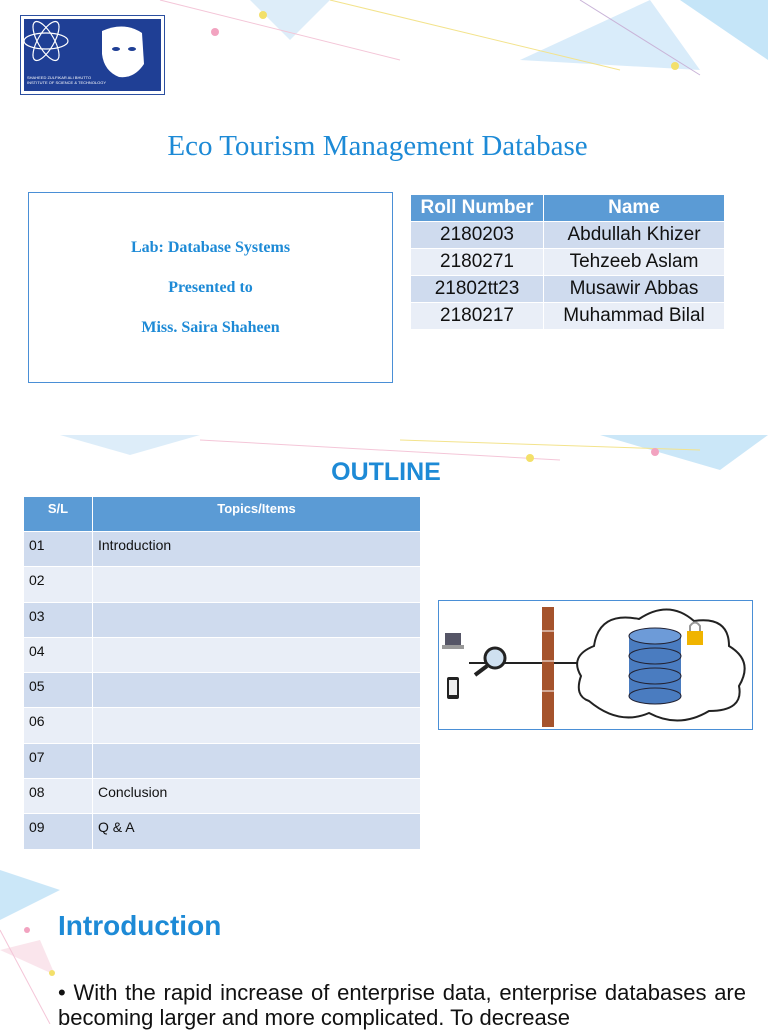 The height and width of the screenshot is (1030, 768). I want to click on serial-cell: 08, so click(58, 796).